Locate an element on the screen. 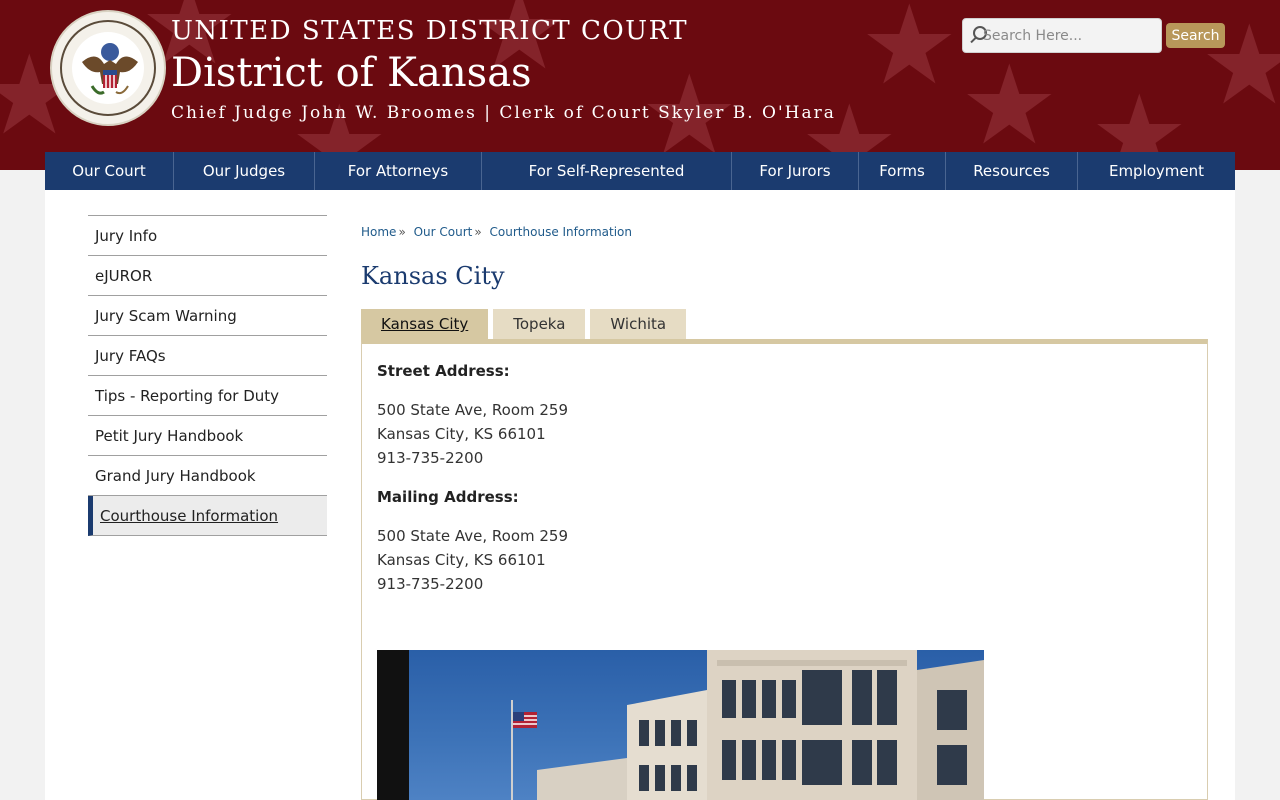 Image resolution: width=1280 pixels, height=800 pixels. tab-wichita: Wichita is located at coordinates (638, 324).